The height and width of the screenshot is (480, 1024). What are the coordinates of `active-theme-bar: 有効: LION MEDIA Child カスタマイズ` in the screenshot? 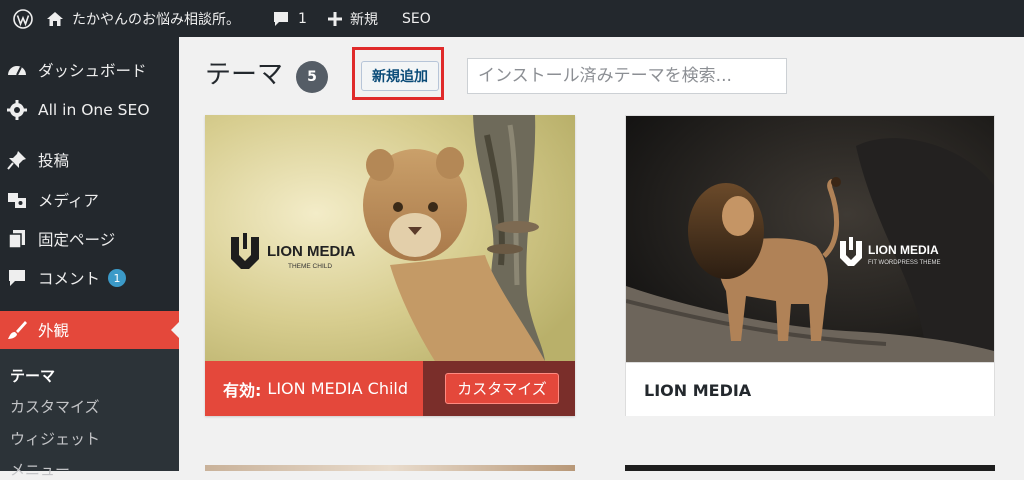 It's located at (390, 388).